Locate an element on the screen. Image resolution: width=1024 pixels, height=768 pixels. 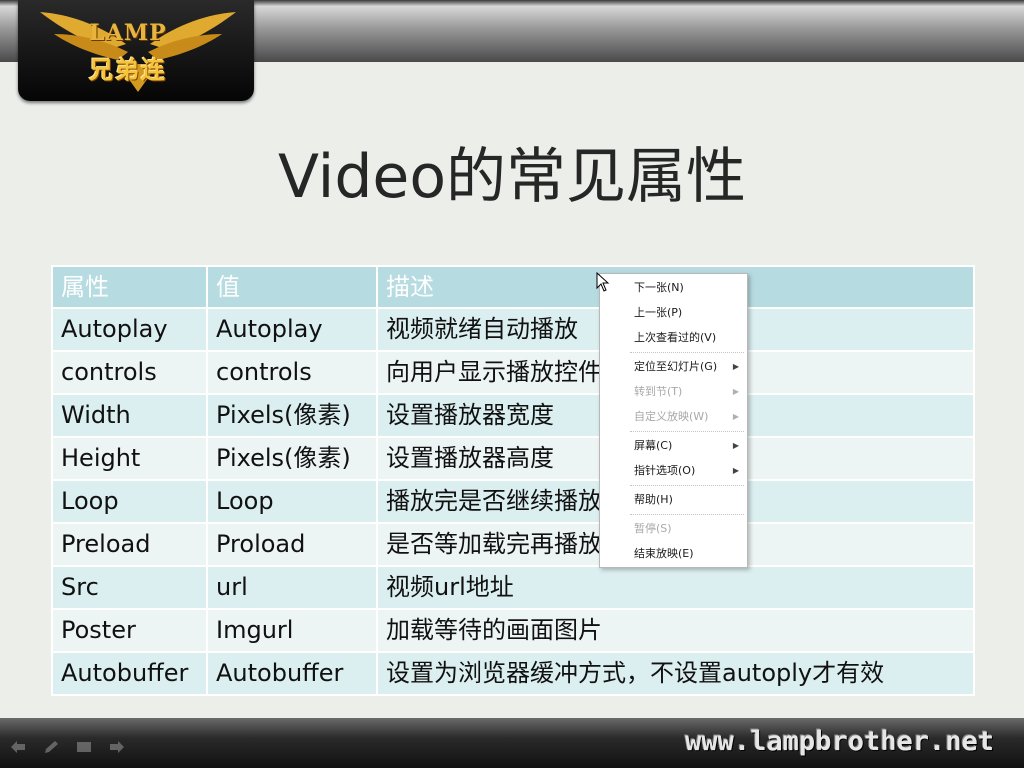
slide-title: Video的常见属性 is located at coordinates (512, 177).